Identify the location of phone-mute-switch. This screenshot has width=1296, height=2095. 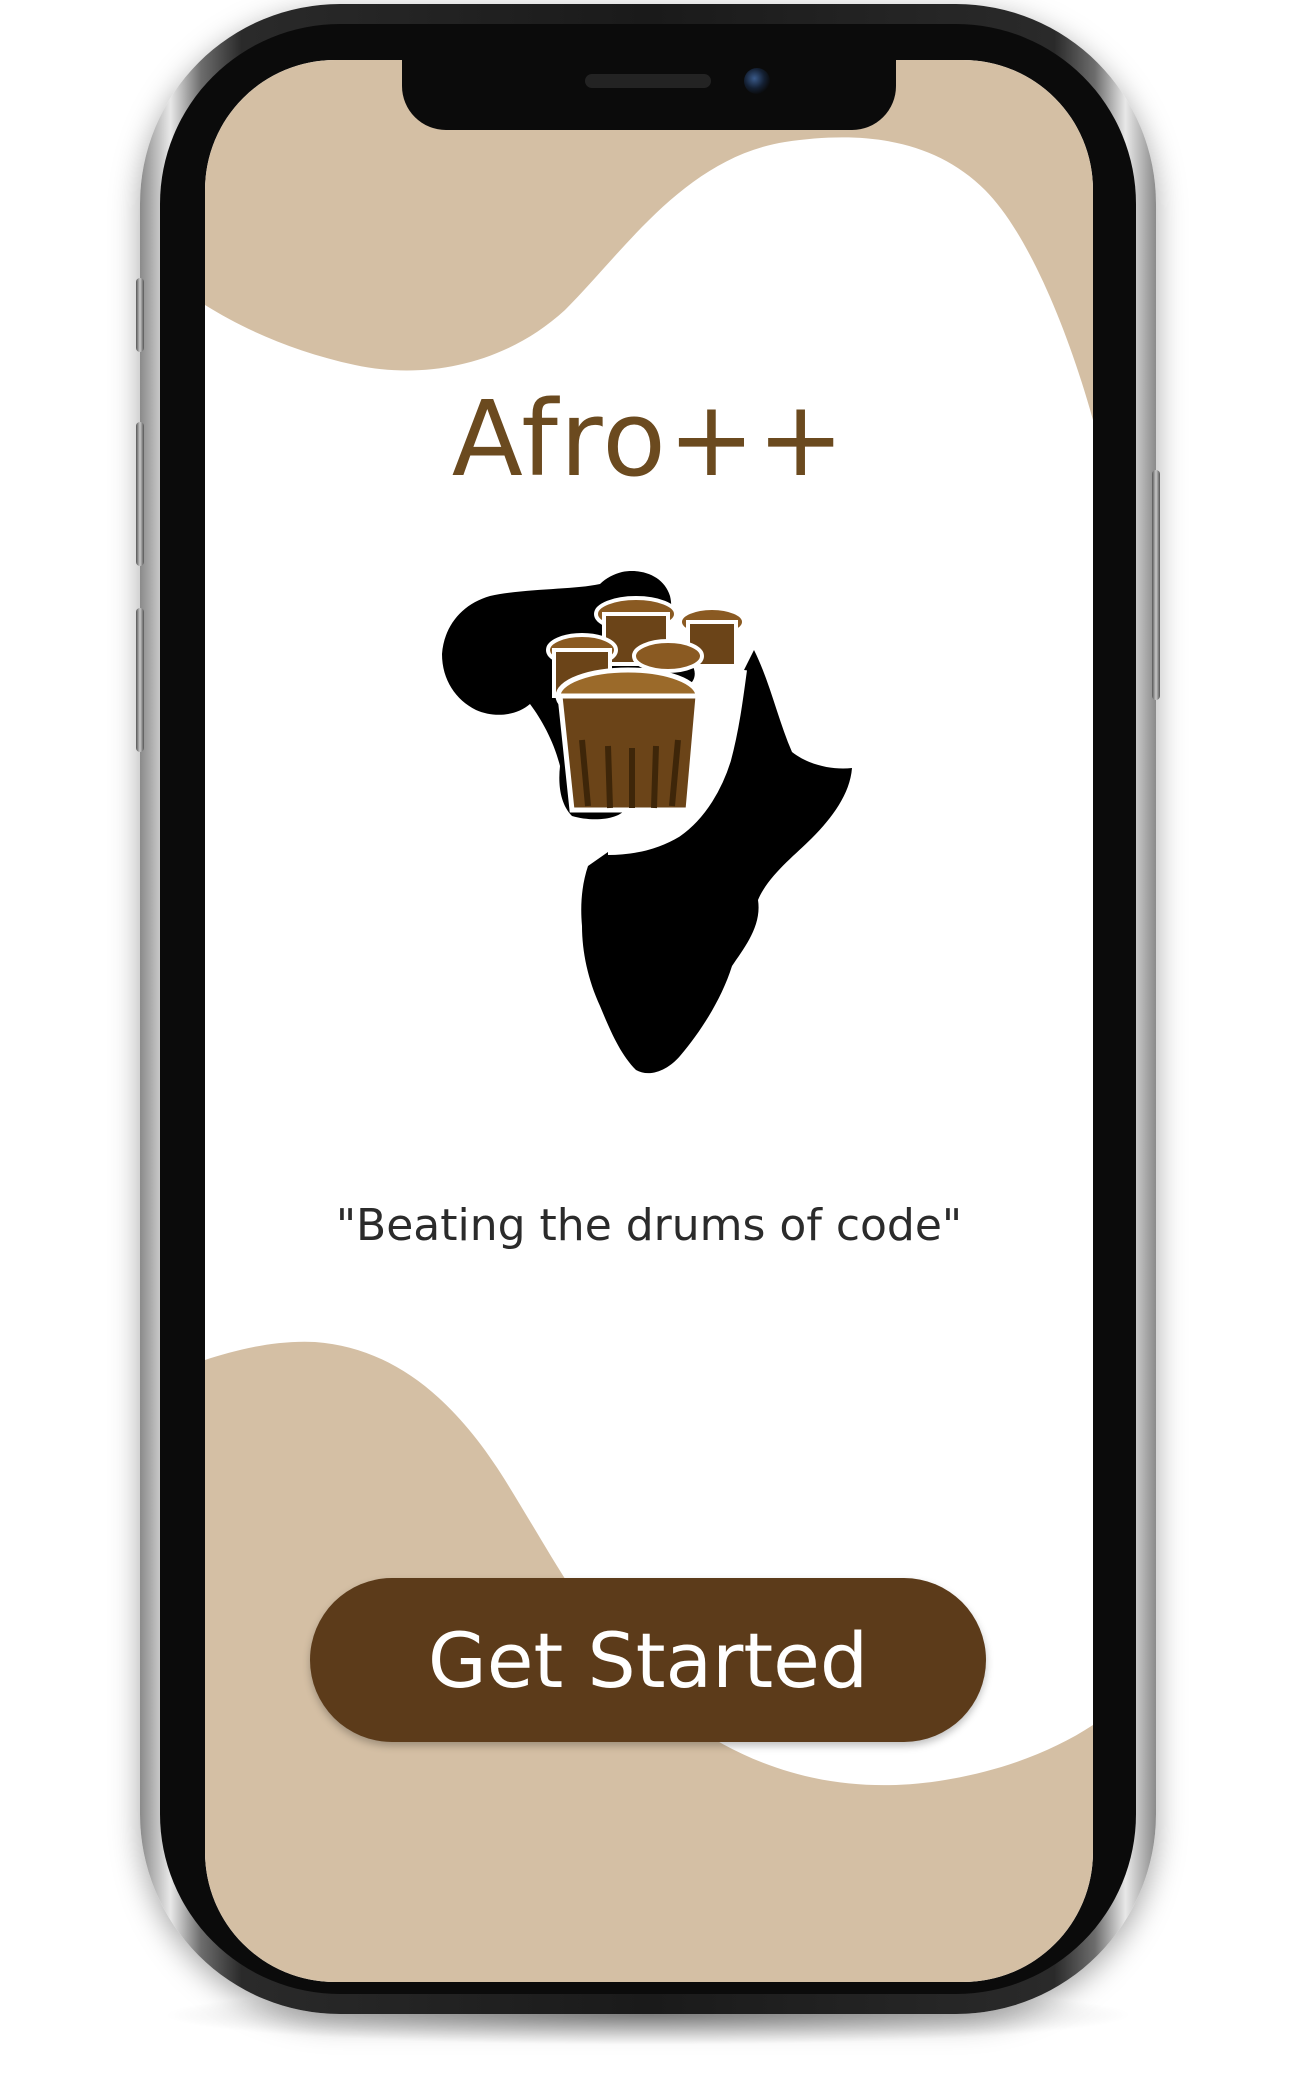
(140, 315).